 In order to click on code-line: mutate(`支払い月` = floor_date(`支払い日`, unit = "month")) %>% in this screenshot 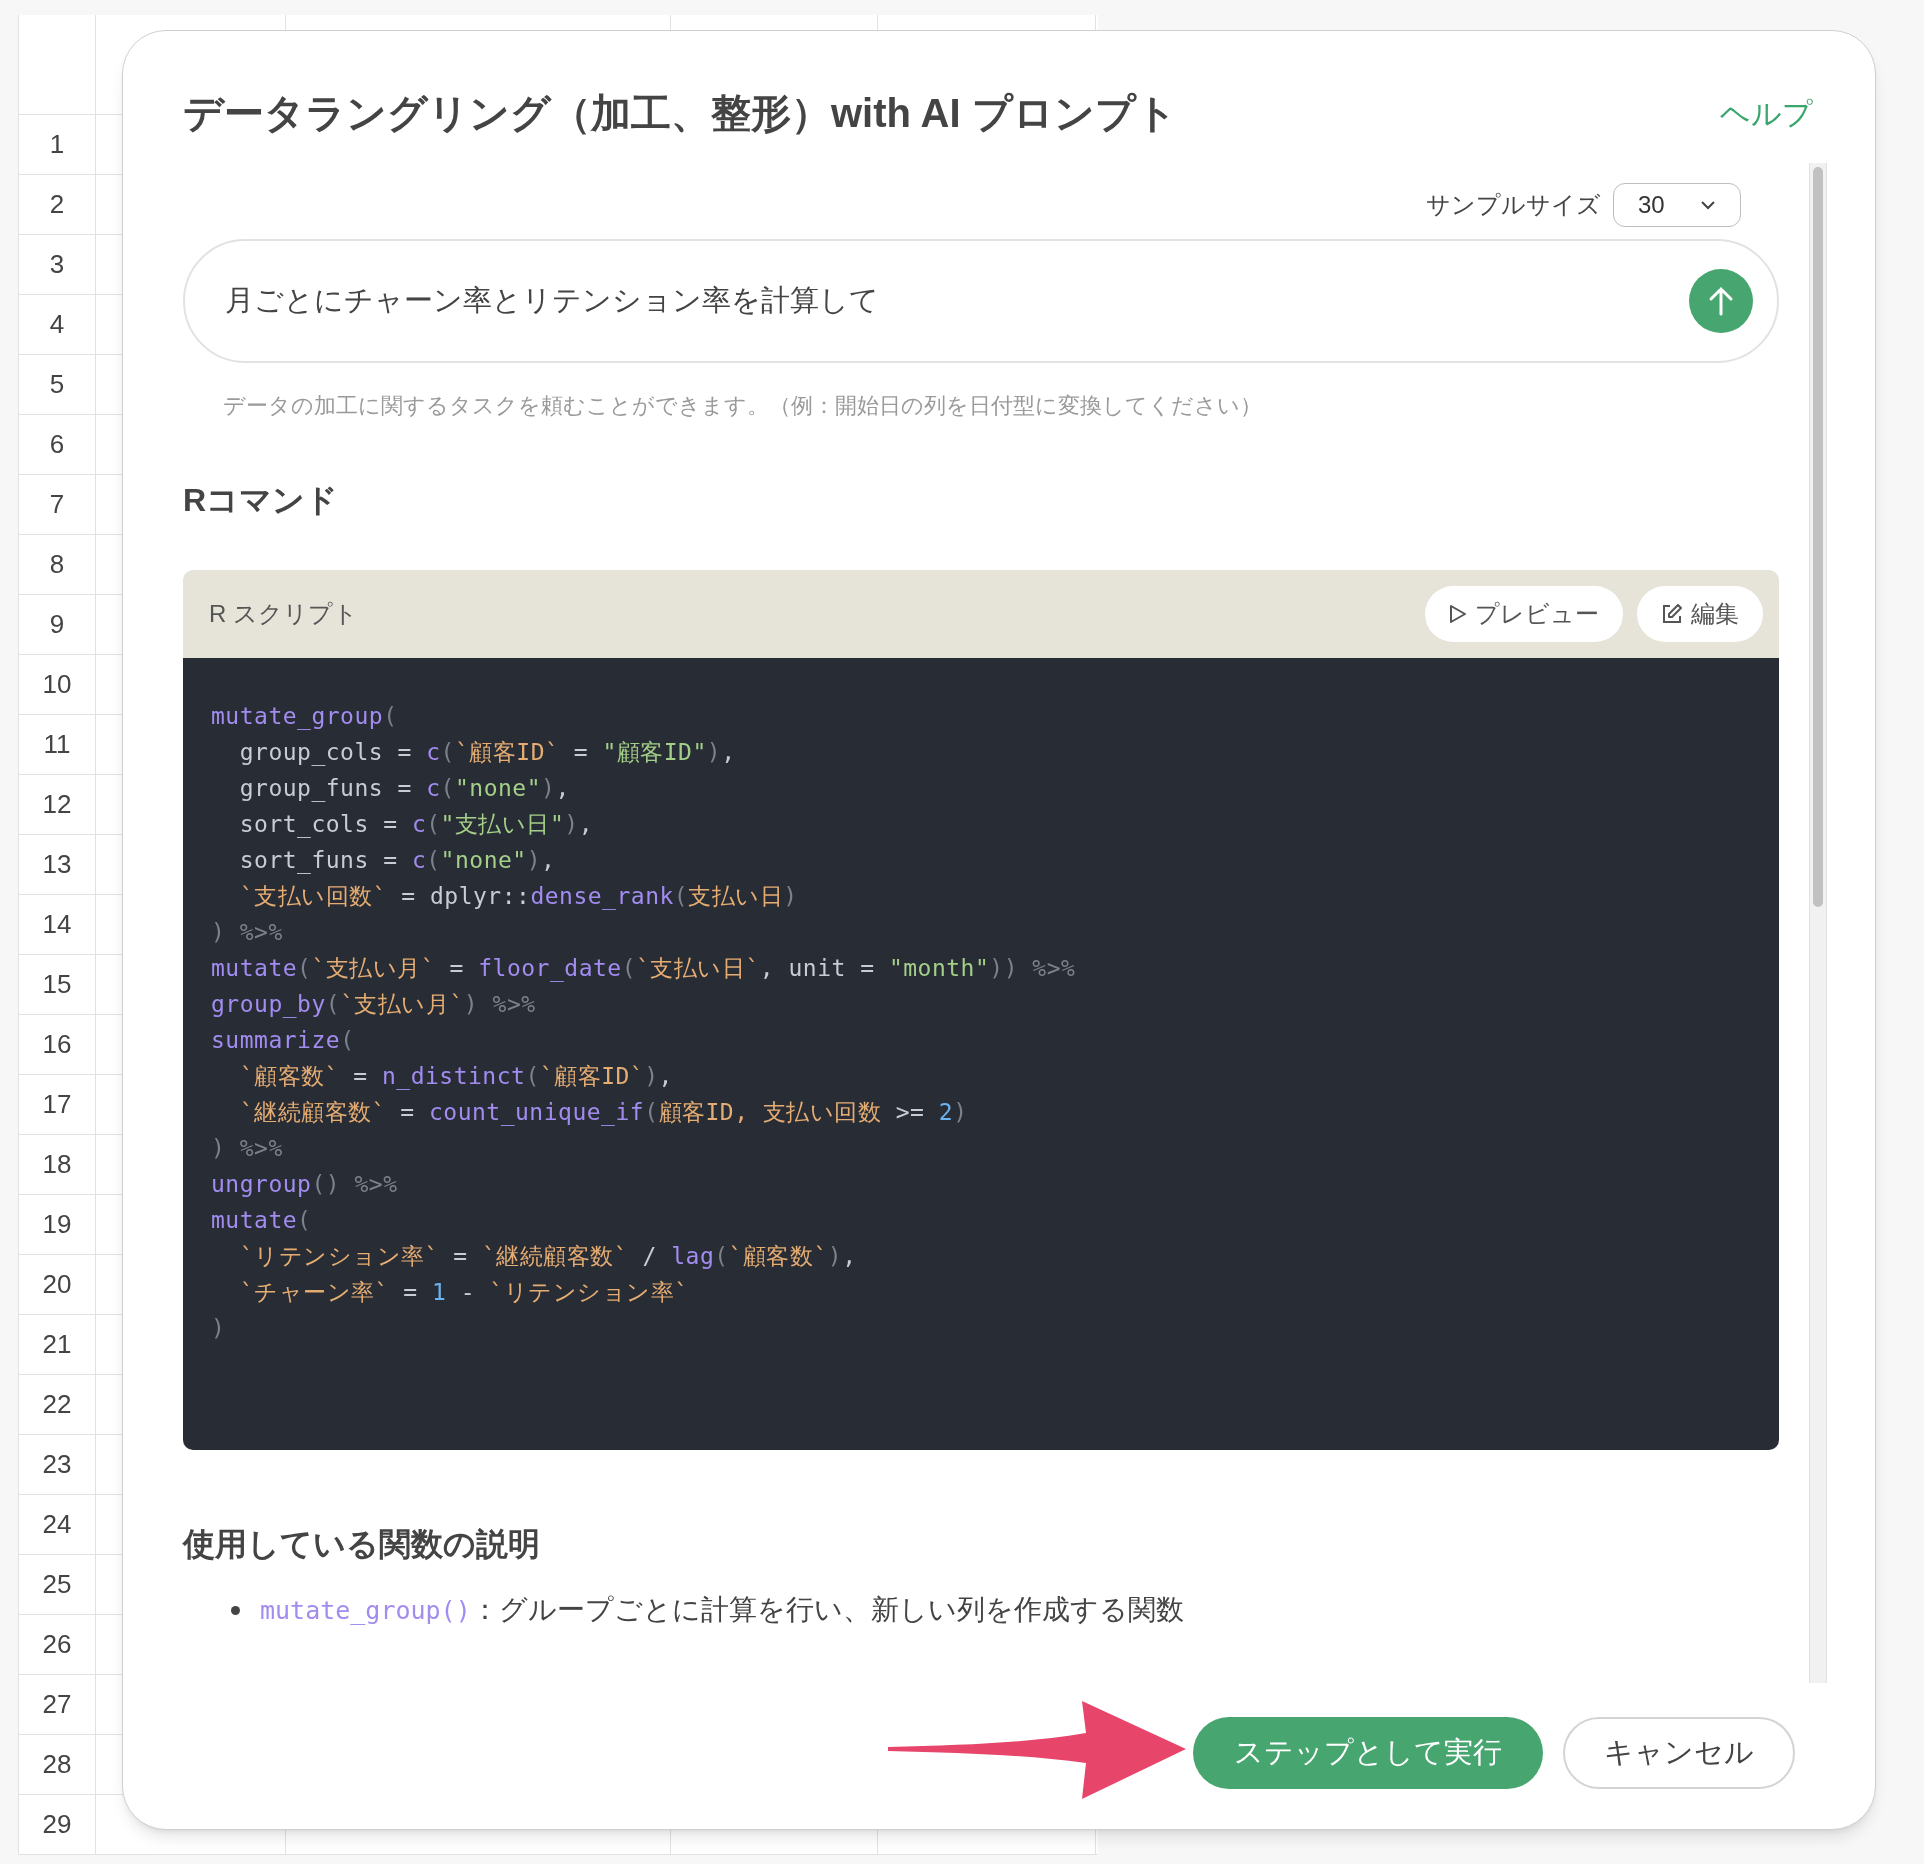, I will do `click(643, 969)`.